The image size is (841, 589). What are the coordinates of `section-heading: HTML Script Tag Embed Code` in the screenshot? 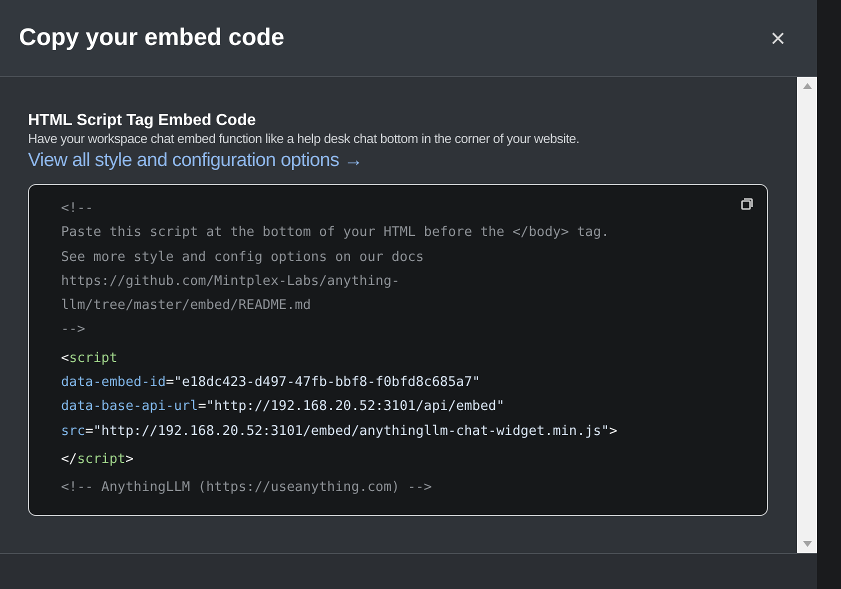 It's located at (142, 121).